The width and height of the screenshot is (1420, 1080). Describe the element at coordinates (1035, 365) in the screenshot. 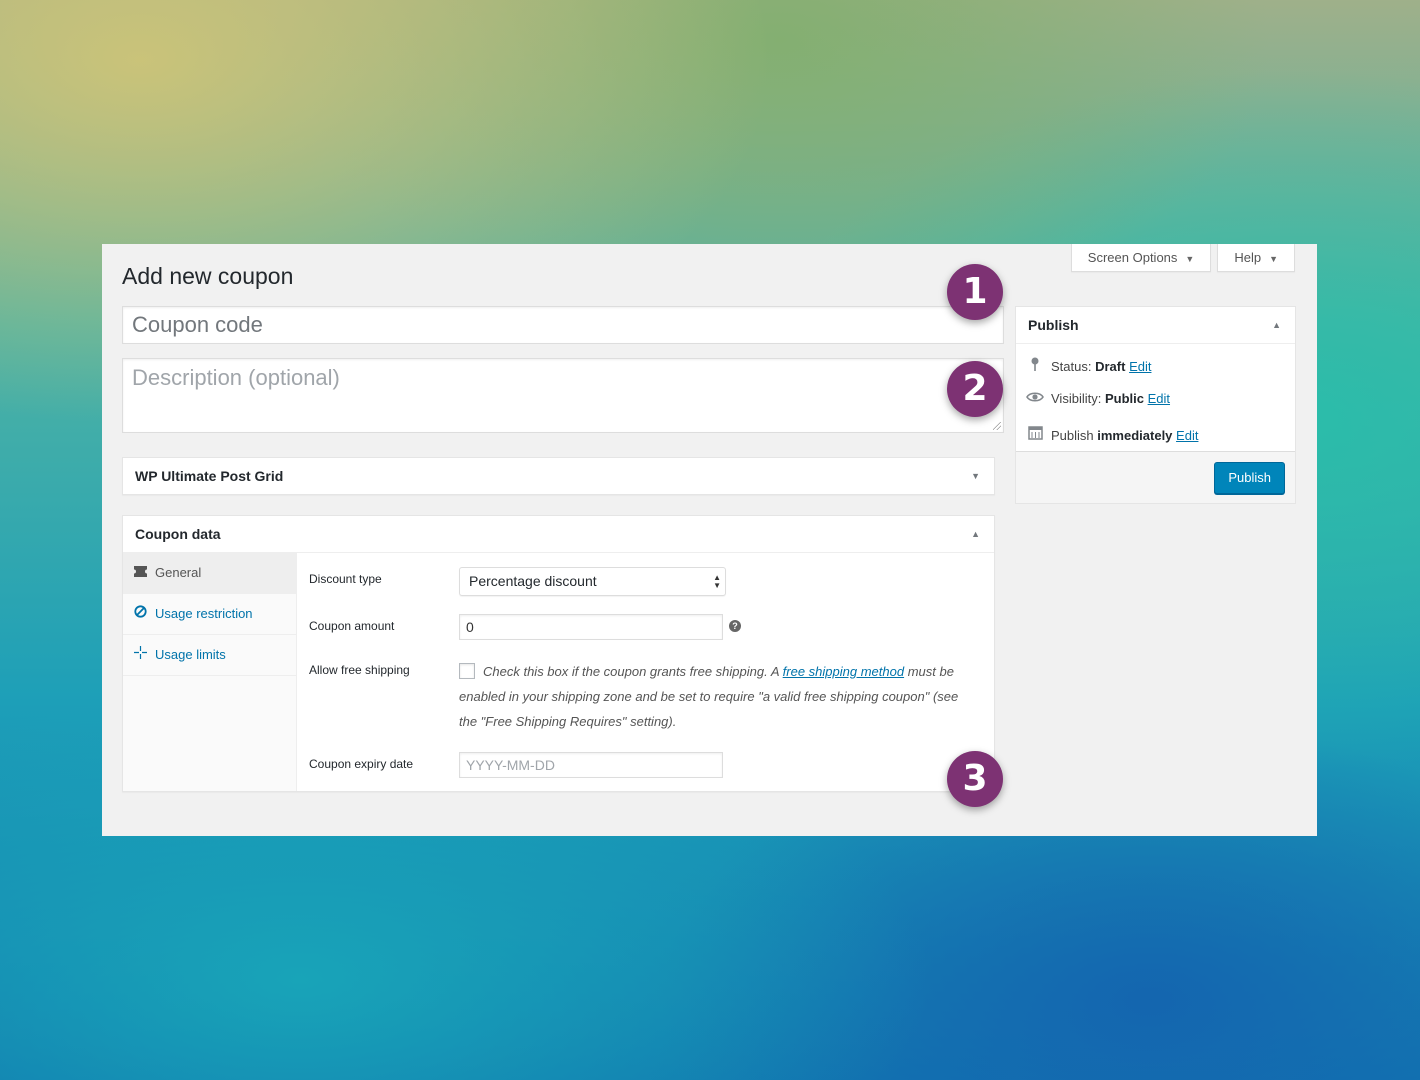

I see `pin-icon` at that location.